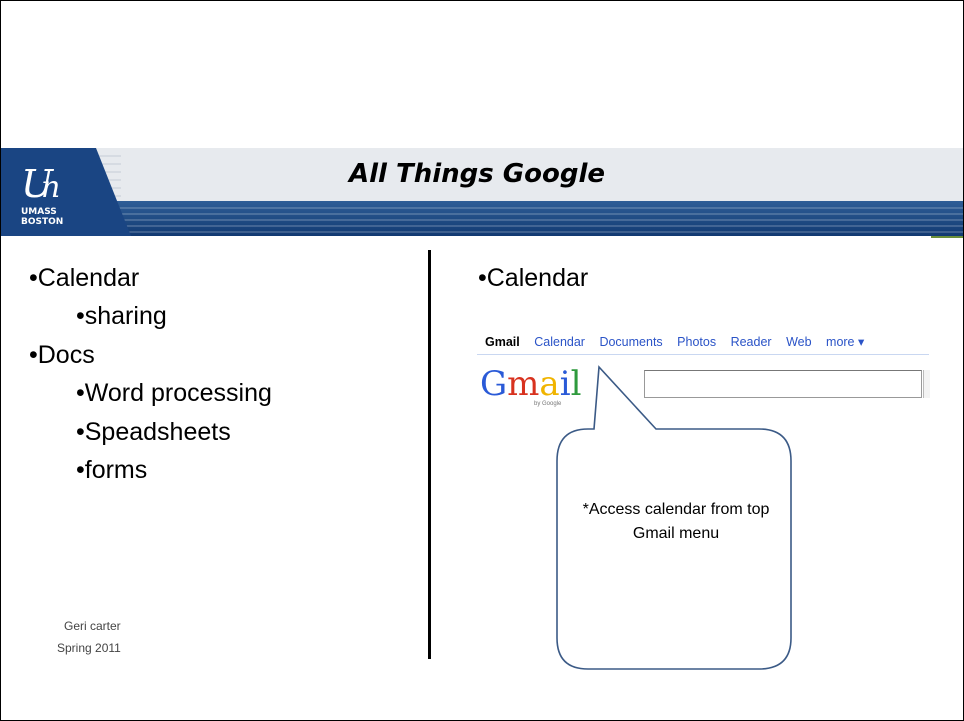 This screenshot has height=721, width=964. What do you see at coordinates (92, 626) in the screenshot?
I see `footer-author: Geri carter` at bounding box center [92, 626].